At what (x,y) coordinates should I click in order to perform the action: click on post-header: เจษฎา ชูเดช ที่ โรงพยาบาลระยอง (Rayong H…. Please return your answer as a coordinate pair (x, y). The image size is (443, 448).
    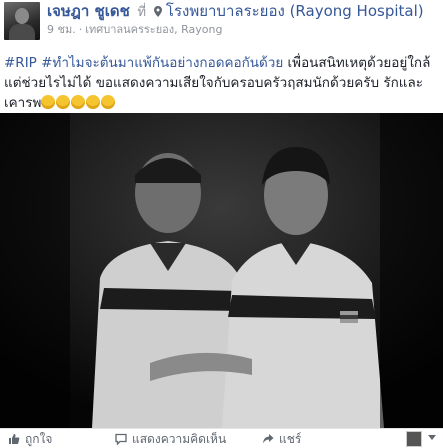
    Looking at the image, I should click on (221, 24).